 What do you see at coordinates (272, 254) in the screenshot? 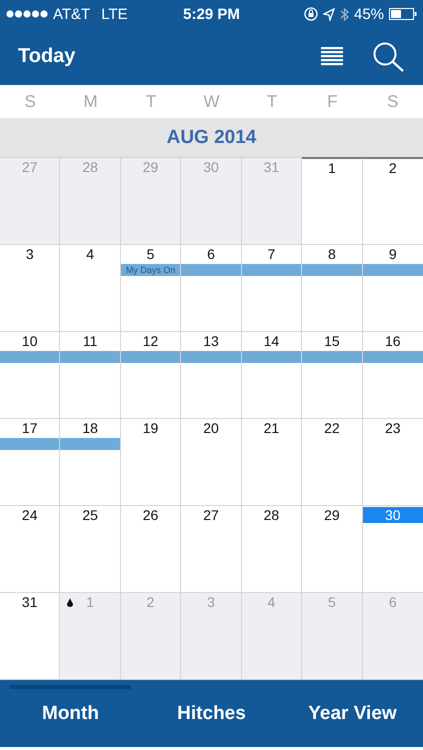
I see `day-number: 7` at bounding box center [272, 254].